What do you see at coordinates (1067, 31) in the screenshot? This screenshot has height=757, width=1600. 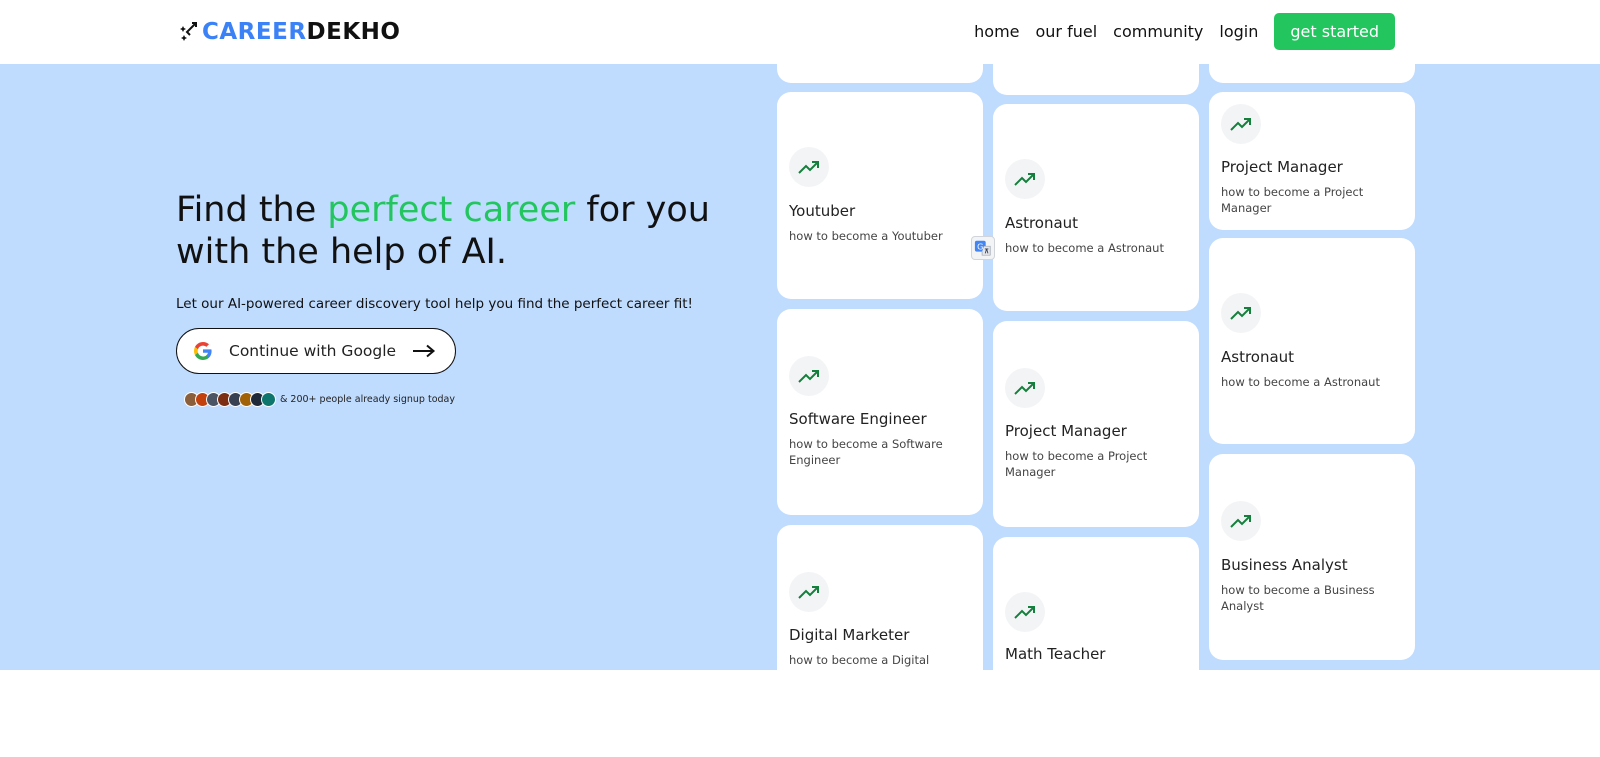 I see `nav-our-fuel-link: our fuel` at bounding box center [1067, 31].